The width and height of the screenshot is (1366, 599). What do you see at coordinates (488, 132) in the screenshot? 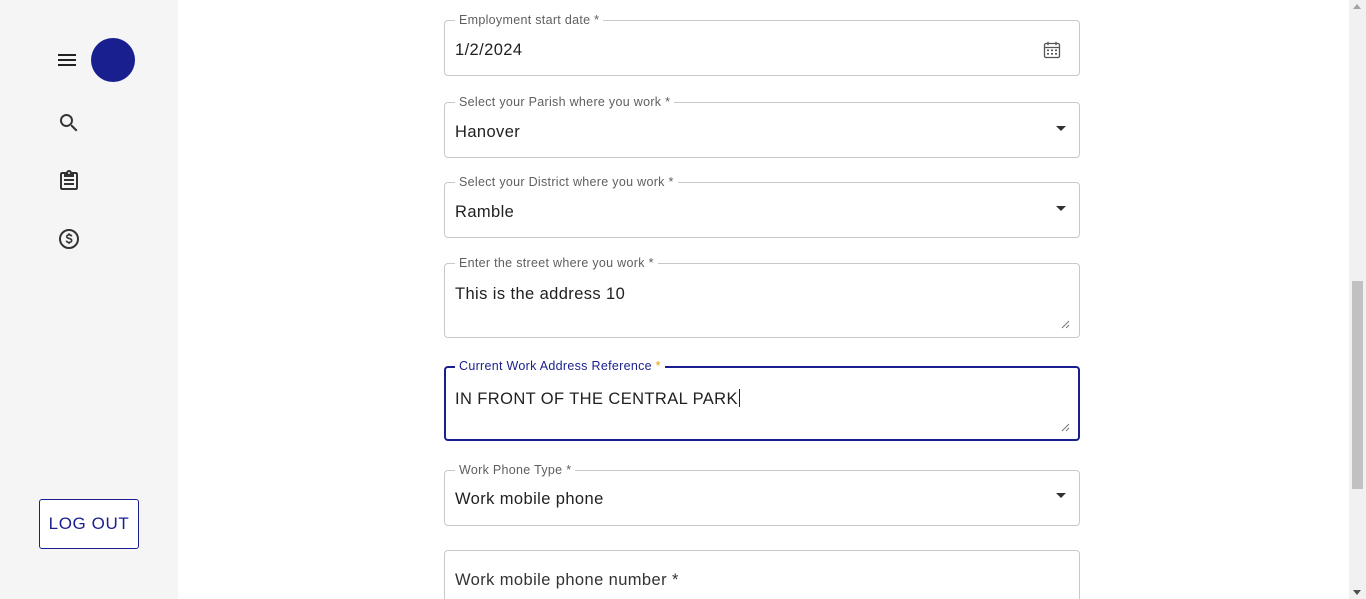
I see `parish-value: Hanover` at bounding box center [488, 132].